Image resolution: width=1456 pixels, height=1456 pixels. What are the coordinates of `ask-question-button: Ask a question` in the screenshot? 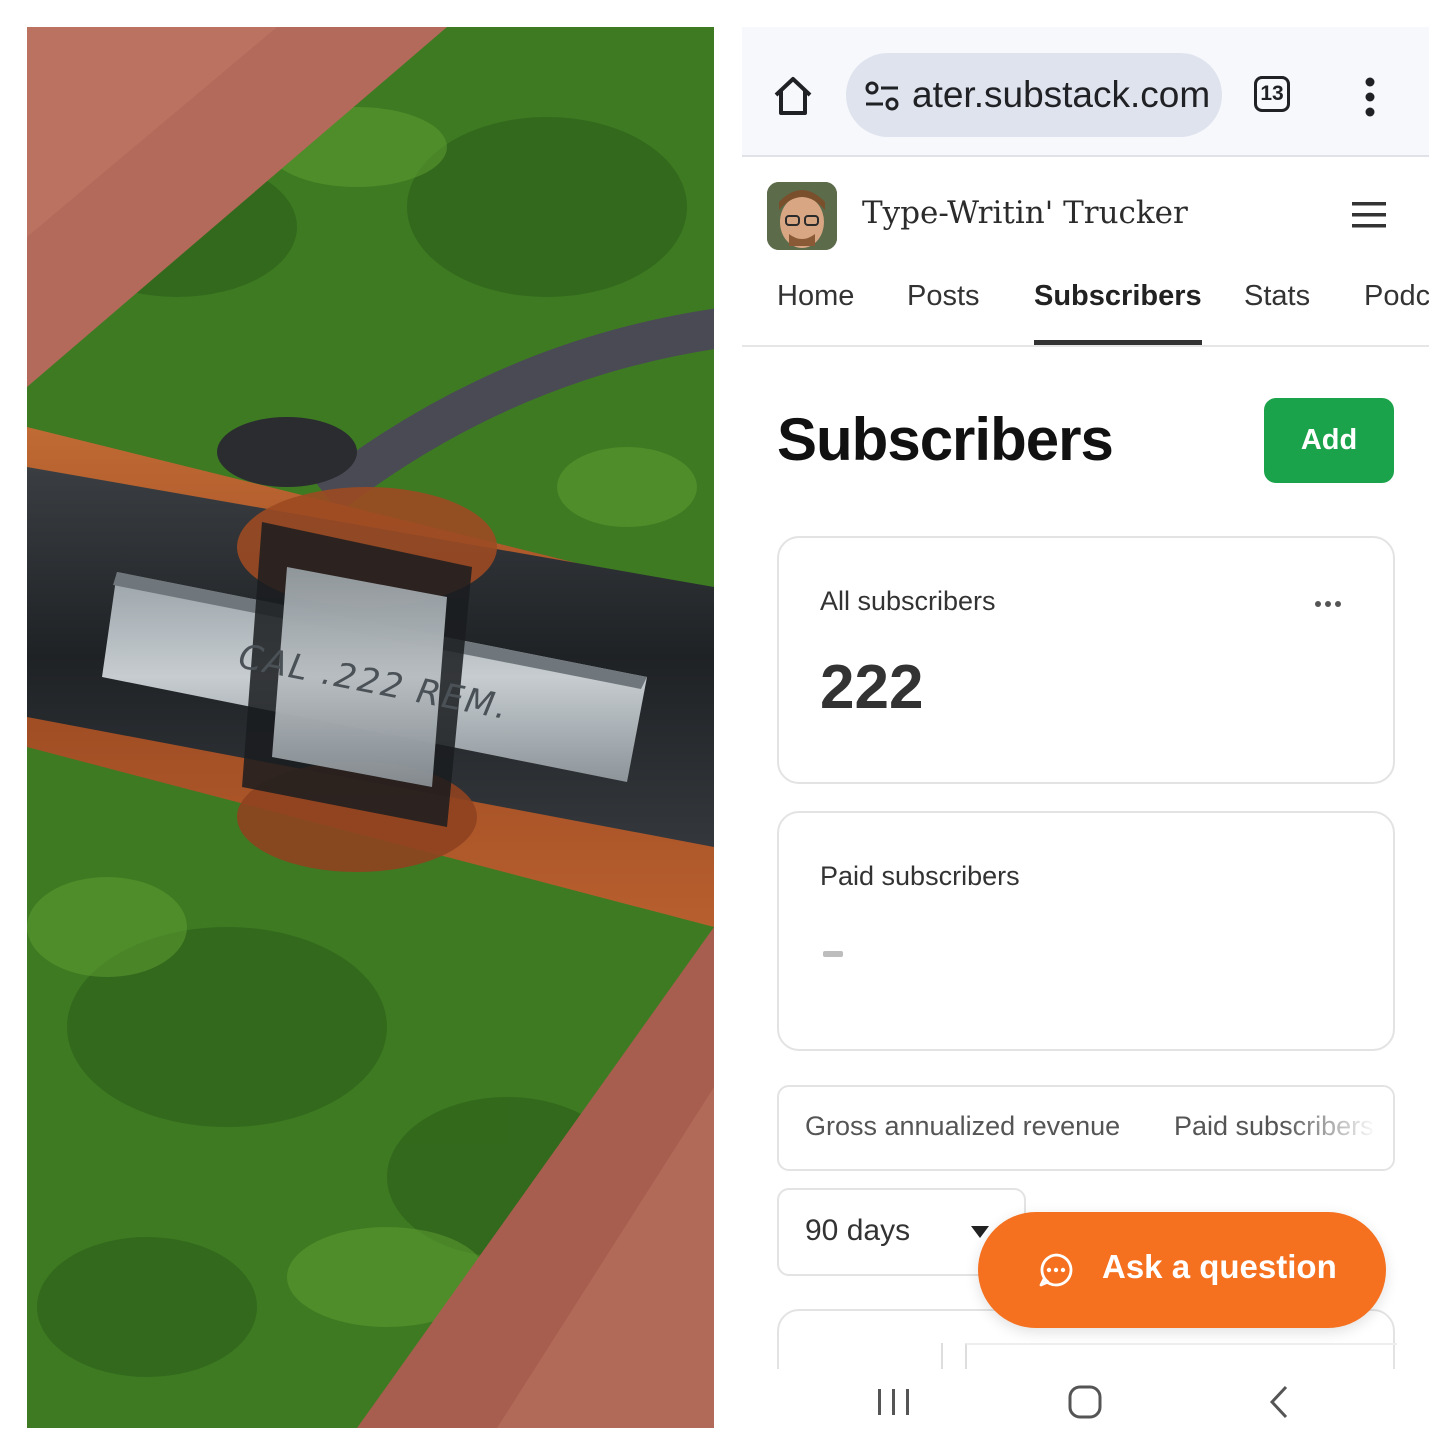 It's located at (1182, 1270).